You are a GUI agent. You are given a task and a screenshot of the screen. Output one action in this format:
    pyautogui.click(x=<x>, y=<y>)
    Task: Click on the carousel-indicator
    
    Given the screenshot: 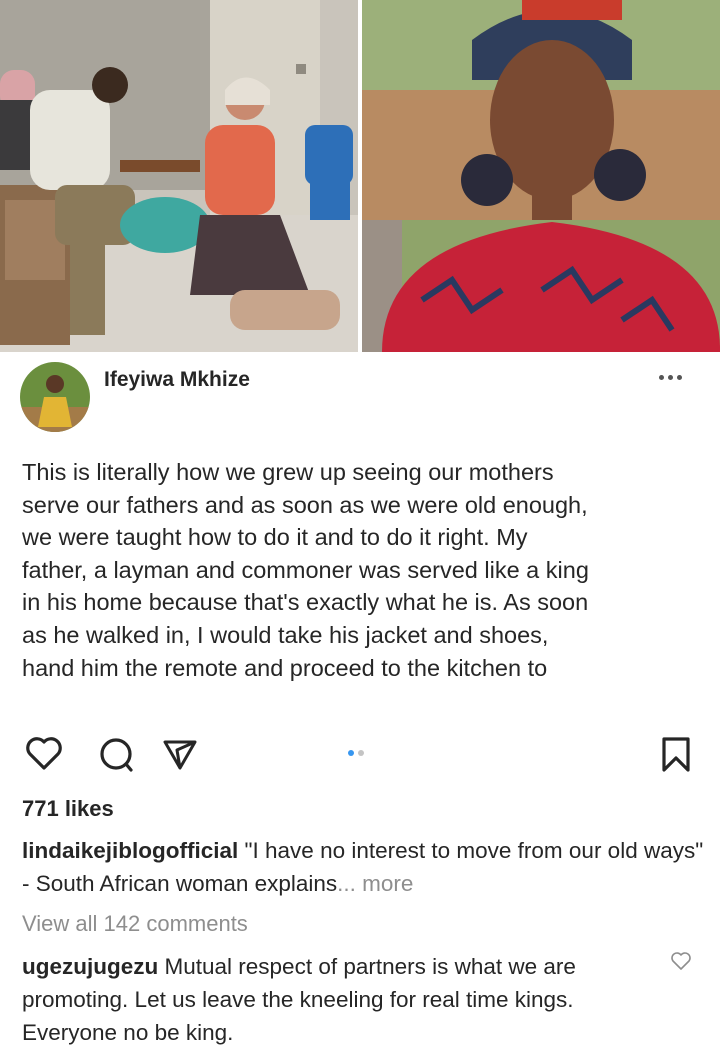 What is the action you would take?
    pyautogui.click(x=356, y=753)
    